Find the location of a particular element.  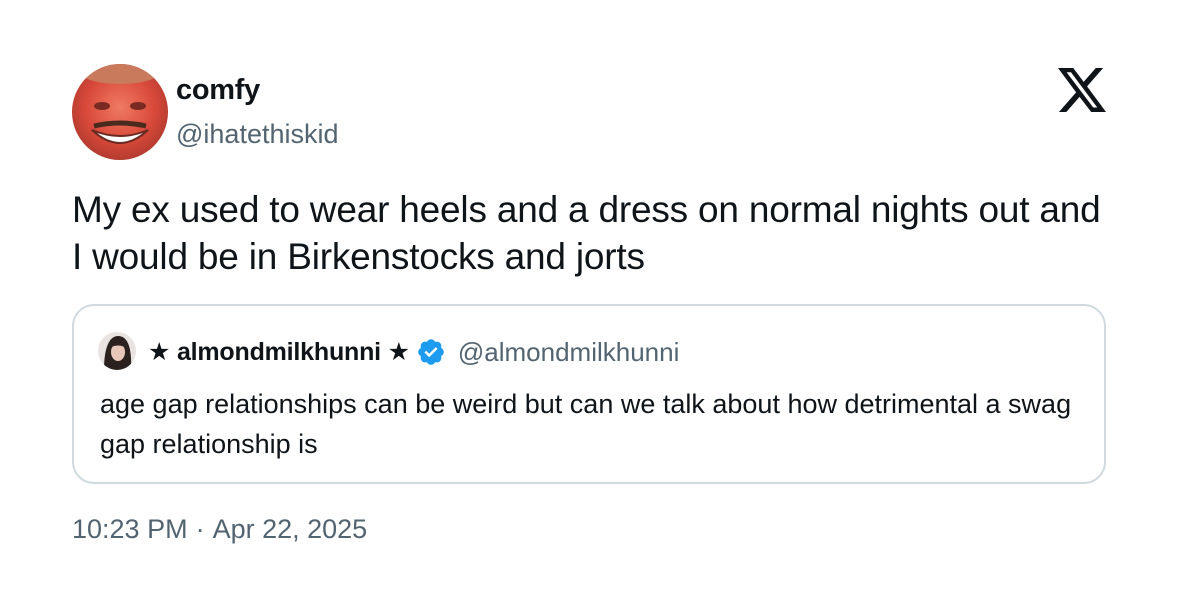

verified-badge-icon is located at coordinates (431, 352).